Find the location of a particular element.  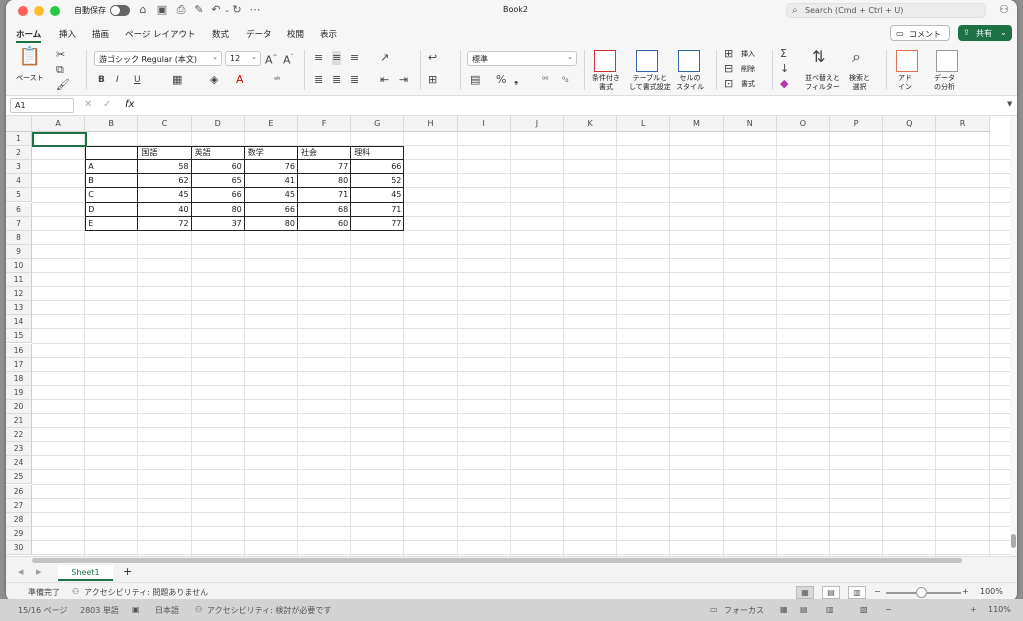

align-middle-icon: ≡ is located at coordinates (337, 58).